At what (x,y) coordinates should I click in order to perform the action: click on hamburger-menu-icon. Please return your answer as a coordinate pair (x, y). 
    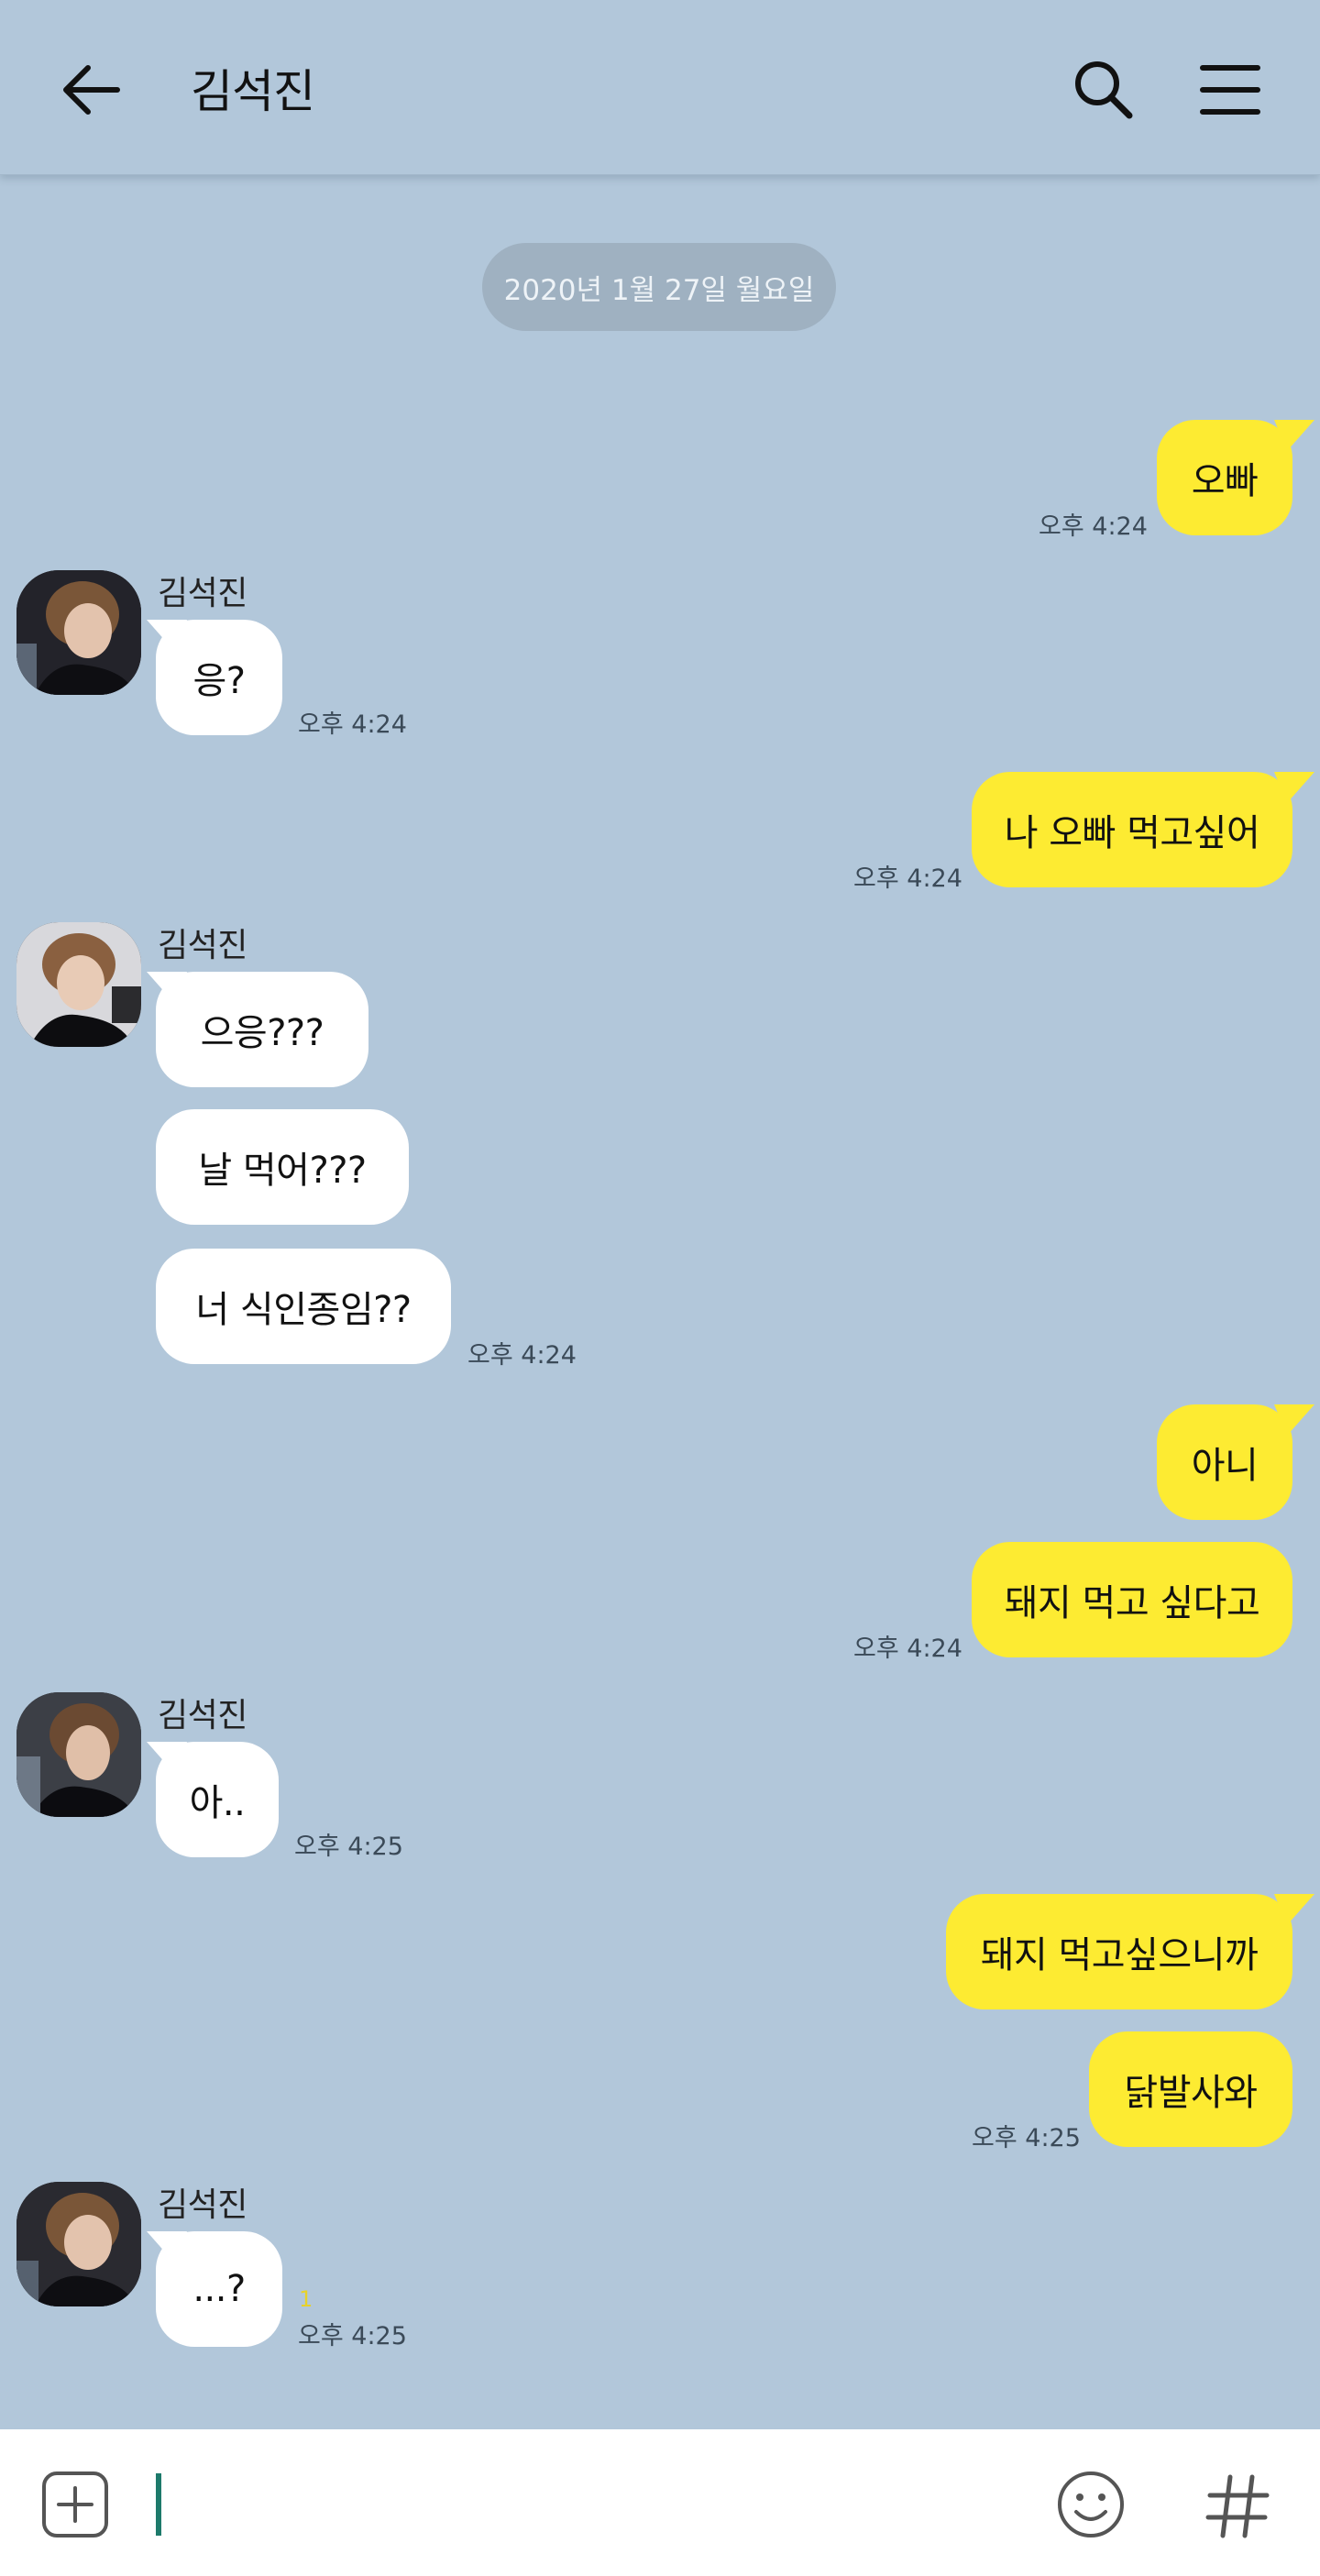
    Looking at the image, I should click on (1230, 90).